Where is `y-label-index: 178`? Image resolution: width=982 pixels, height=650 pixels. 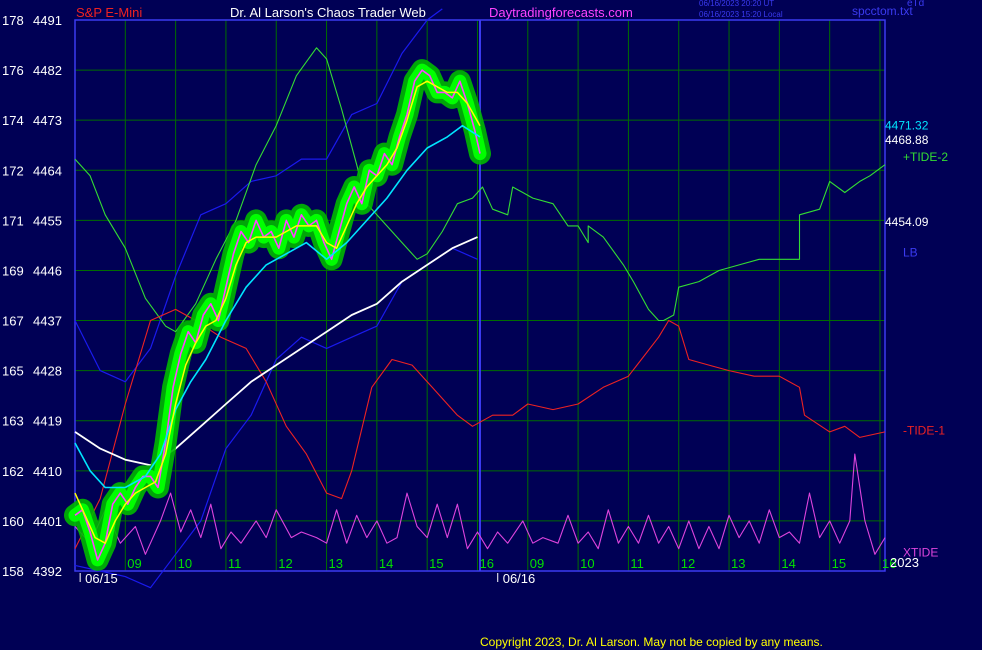
y-label-index: 178 is located at coordinates (13, 20).